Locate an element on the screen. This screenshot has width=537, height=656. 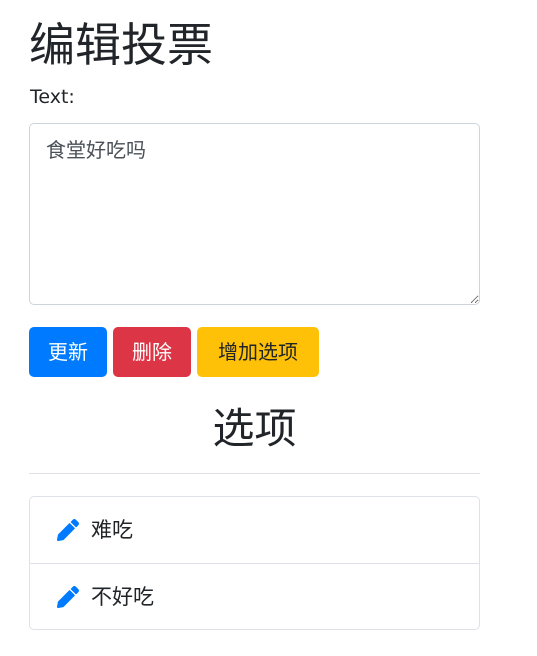
option-label: 不好吃 is located at coordinates (122, 596).